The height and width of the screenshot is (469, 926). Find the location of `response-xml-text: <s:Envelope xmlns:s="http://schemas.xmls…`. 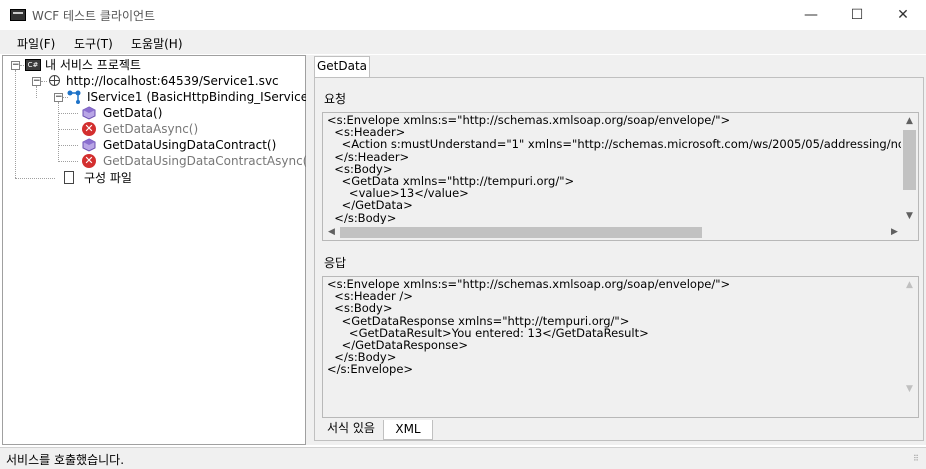

response-xml-text: <s:Envelope xmlns:s="http://schemas.xmls… is located at coordinates (529, 327).